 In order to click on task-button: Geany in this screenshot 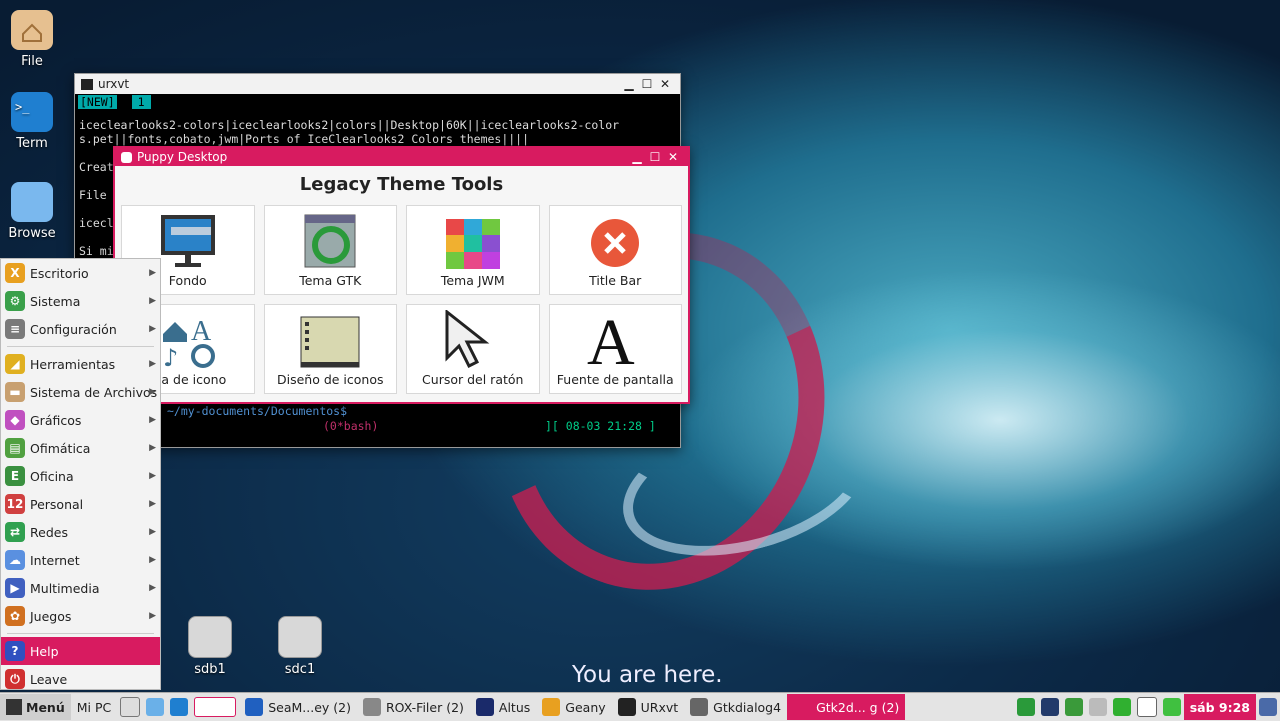, I will do `click(573, 707)`.